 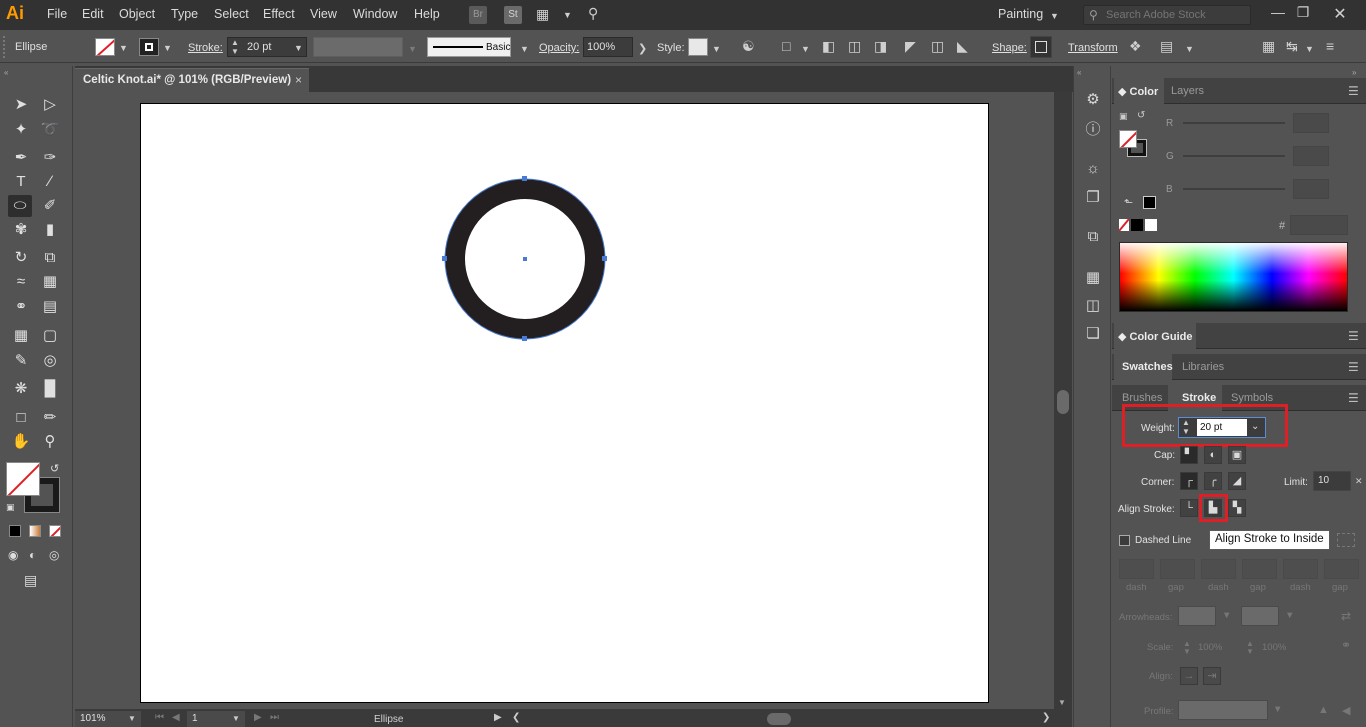 What do you see at coordinates (1124, 225) in the screenshot?
I see `none-swatch` at bounding box center [1124, 225].